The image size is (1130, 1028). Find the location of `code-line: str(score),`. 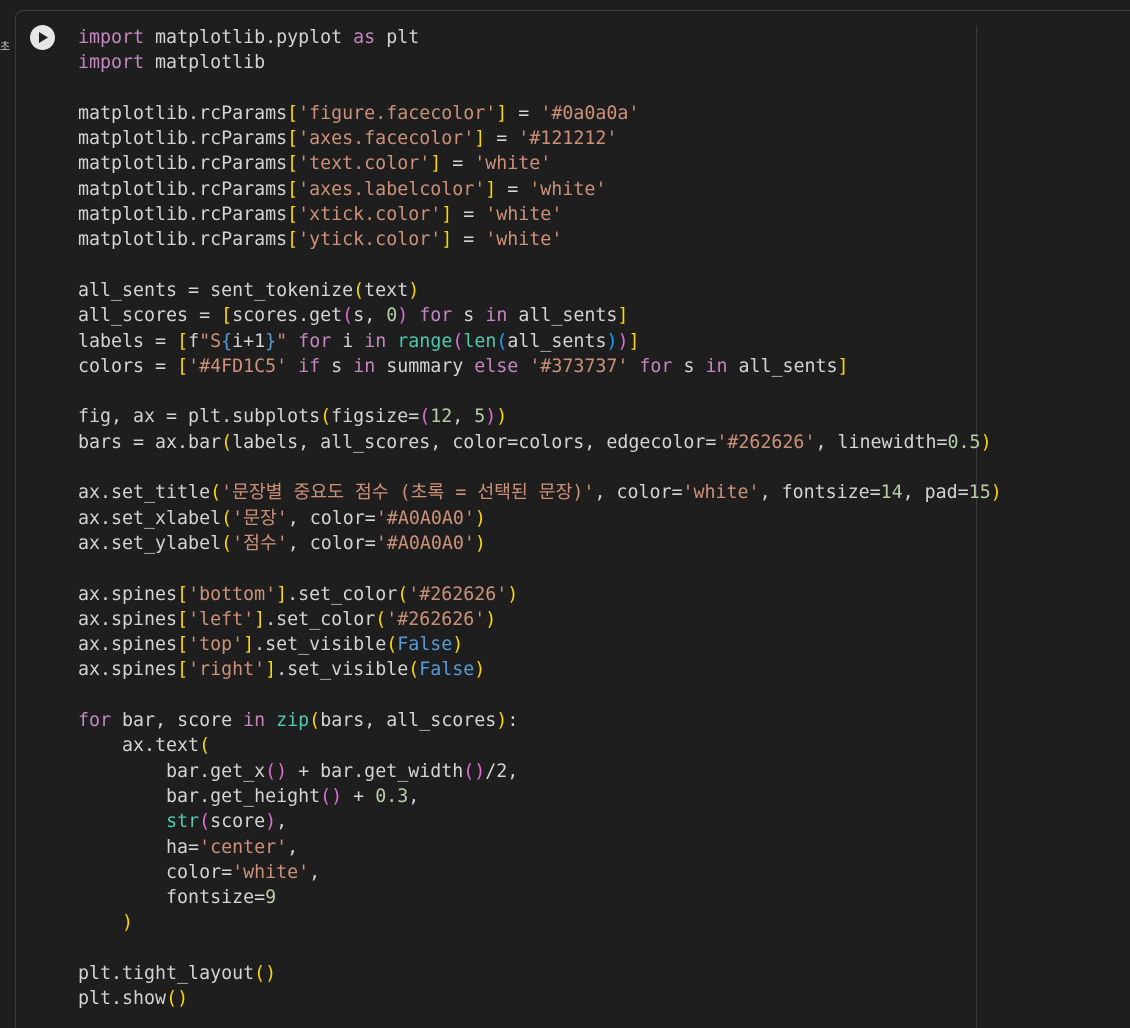

code-line: str(score), is located at coordinates (540, 821).